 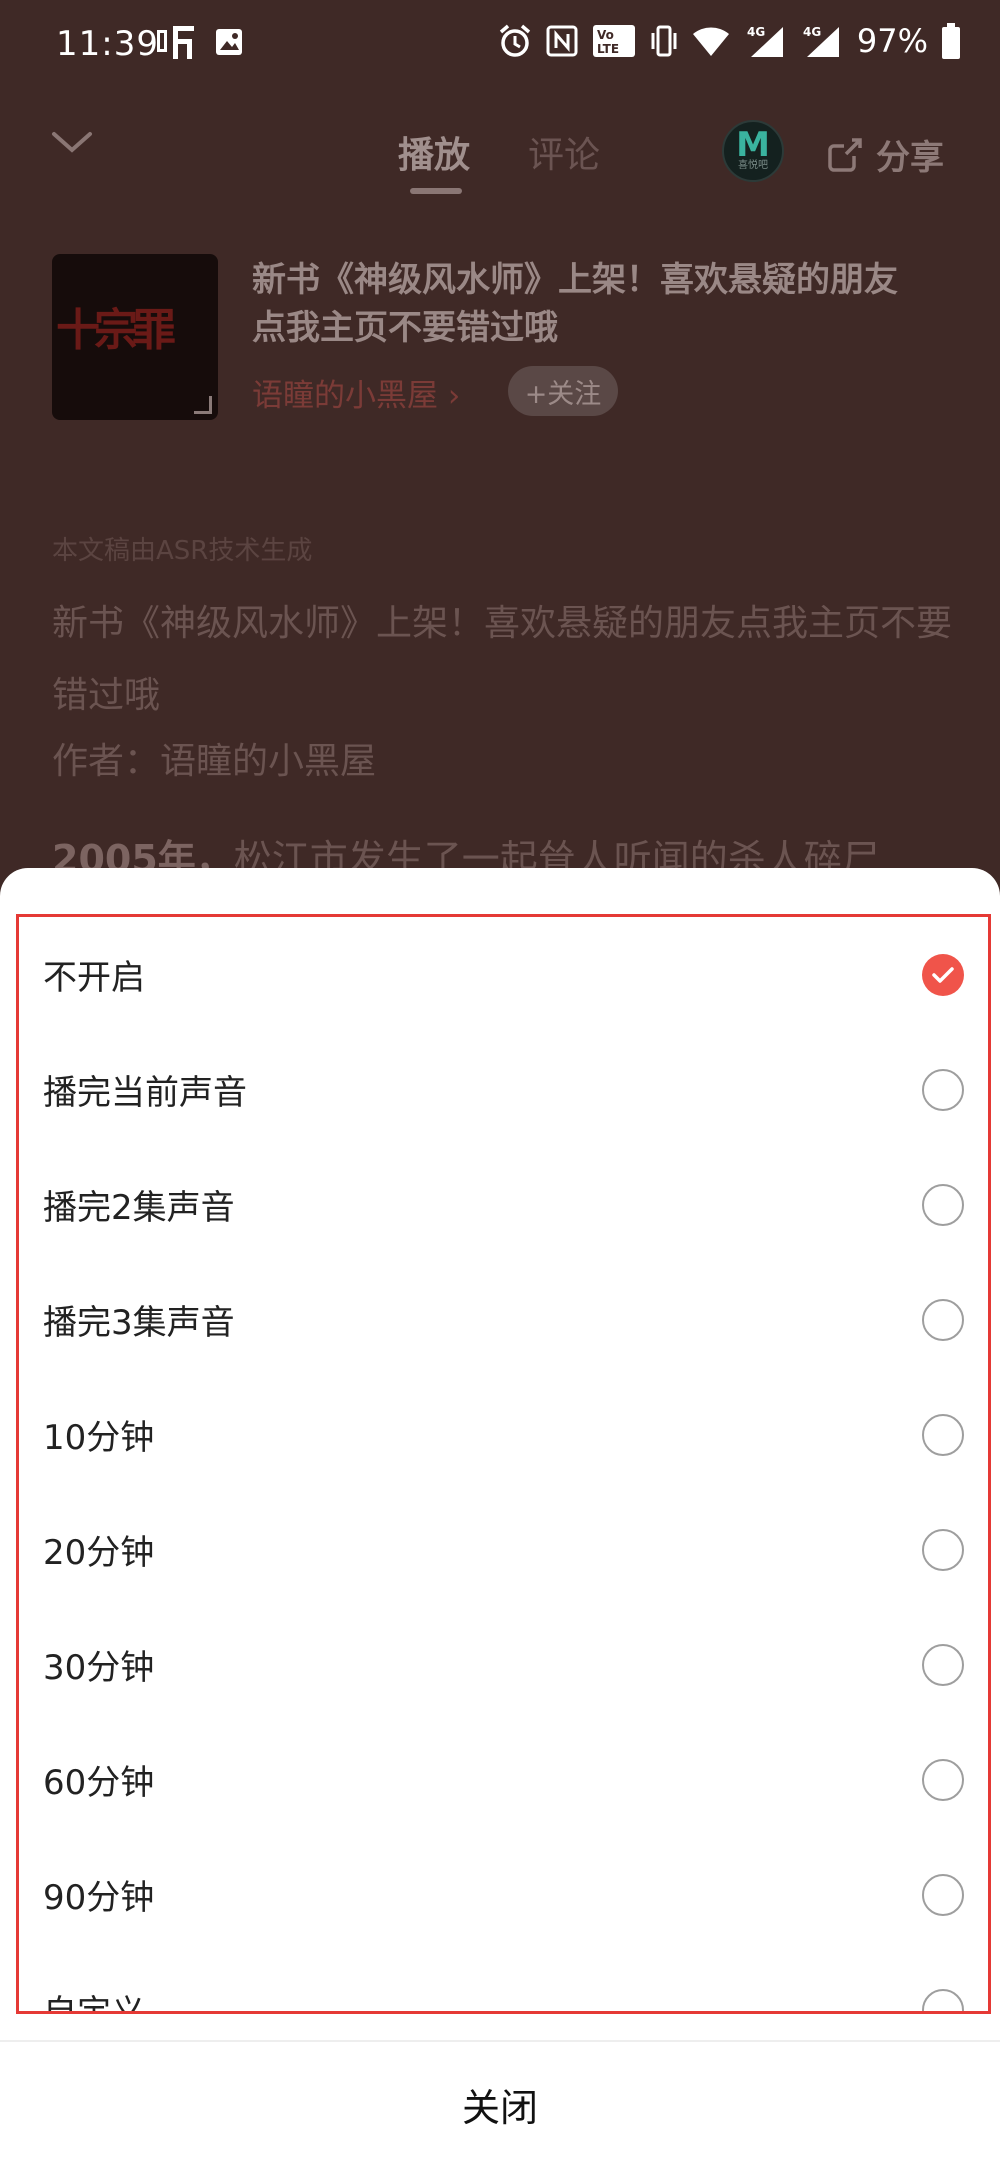 What do you see at coordinates (664, 41) in the screenshot?
I see `vibrate-icon` at bounding box center [664, 41].